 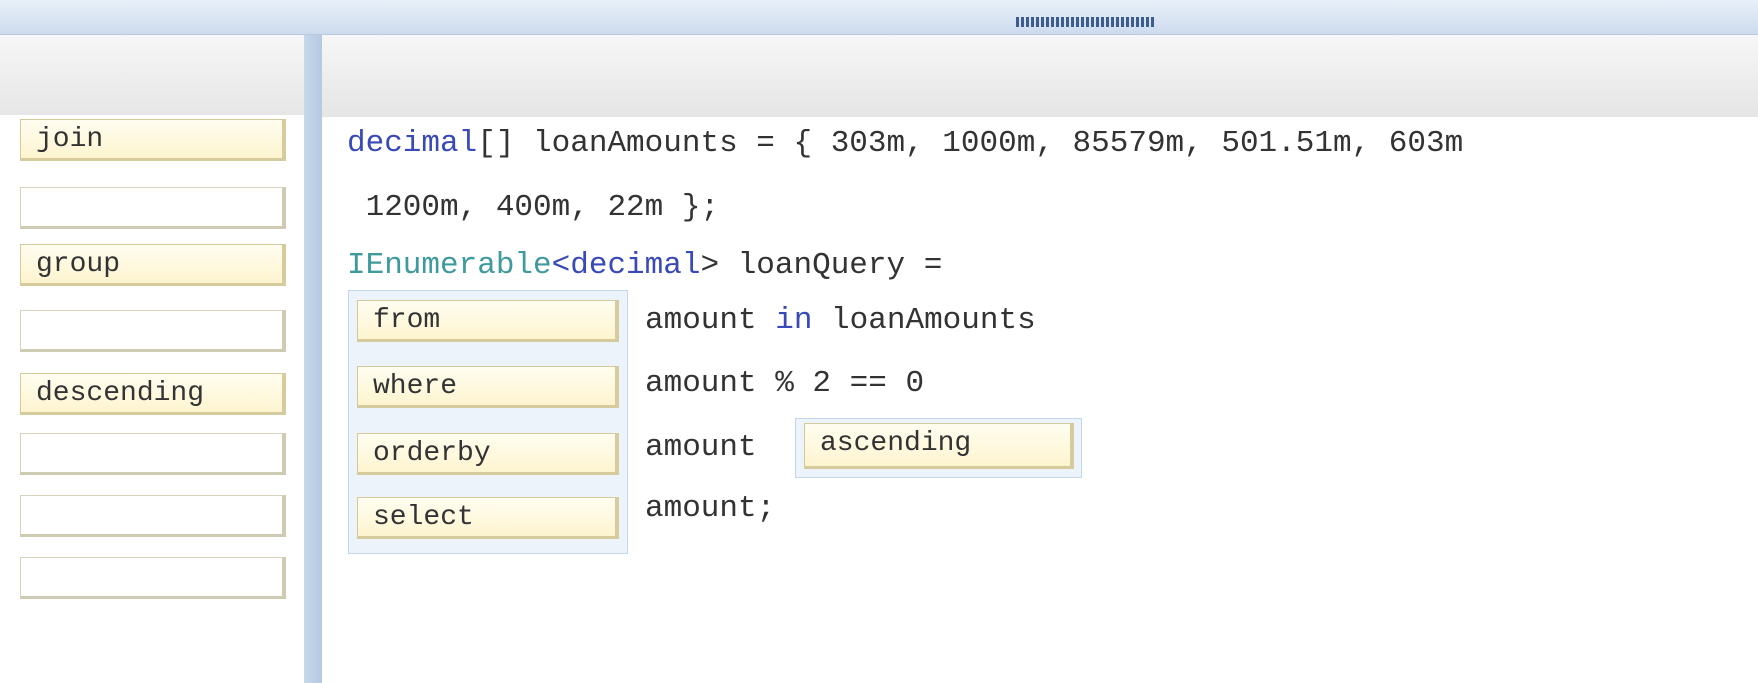 What do you see at coordinates (924, 320) in the screenshot?
I see `code-text: loanAmounts` at bounding box center [924, 320].